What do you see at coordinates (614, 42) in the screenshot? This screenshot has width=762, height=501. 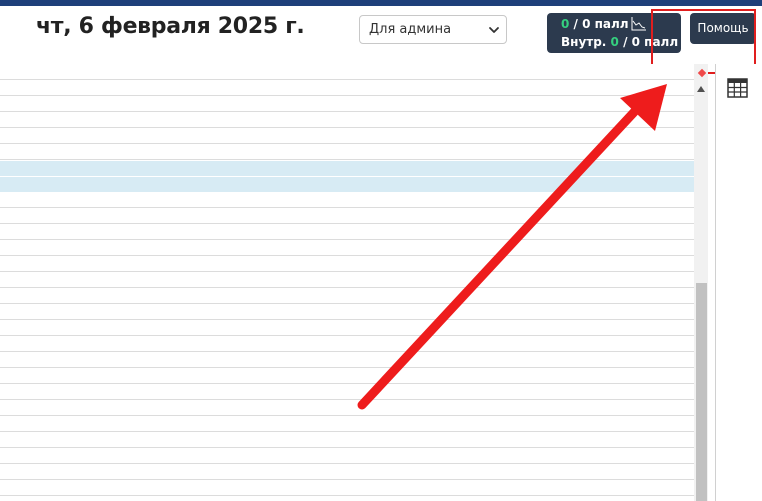 I see `internal-pallet-count: 0` at bounding box center [614, 42].